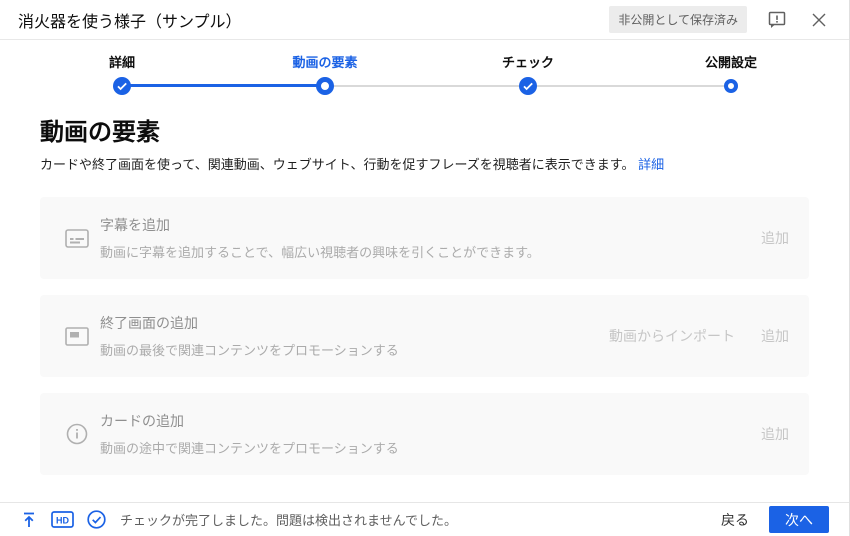 This screenshot has width=850, height=536. I want to click on svg-text: HD, so click(62, 520).